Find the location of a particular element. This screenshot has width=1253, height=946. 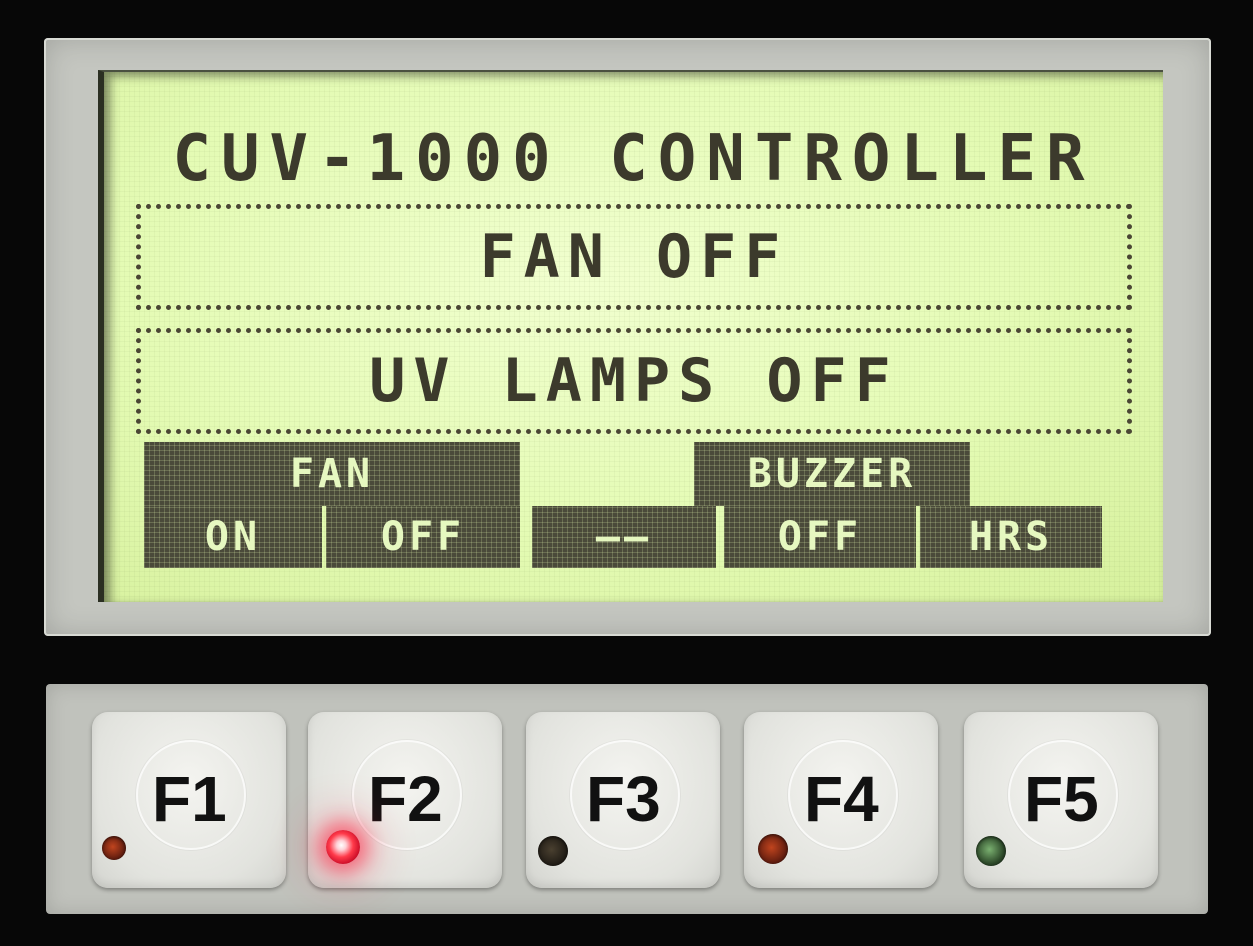

f1-label: F1 is located at coordinates (189, 799).